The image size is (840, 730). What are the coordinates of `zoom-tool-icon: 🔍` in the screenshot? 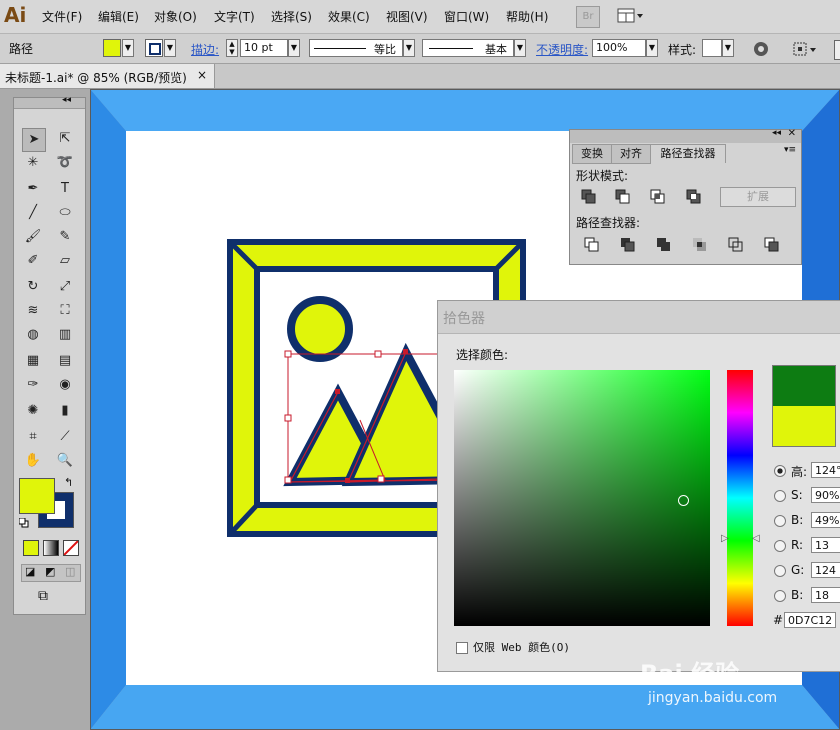 It's located at (65, 461).